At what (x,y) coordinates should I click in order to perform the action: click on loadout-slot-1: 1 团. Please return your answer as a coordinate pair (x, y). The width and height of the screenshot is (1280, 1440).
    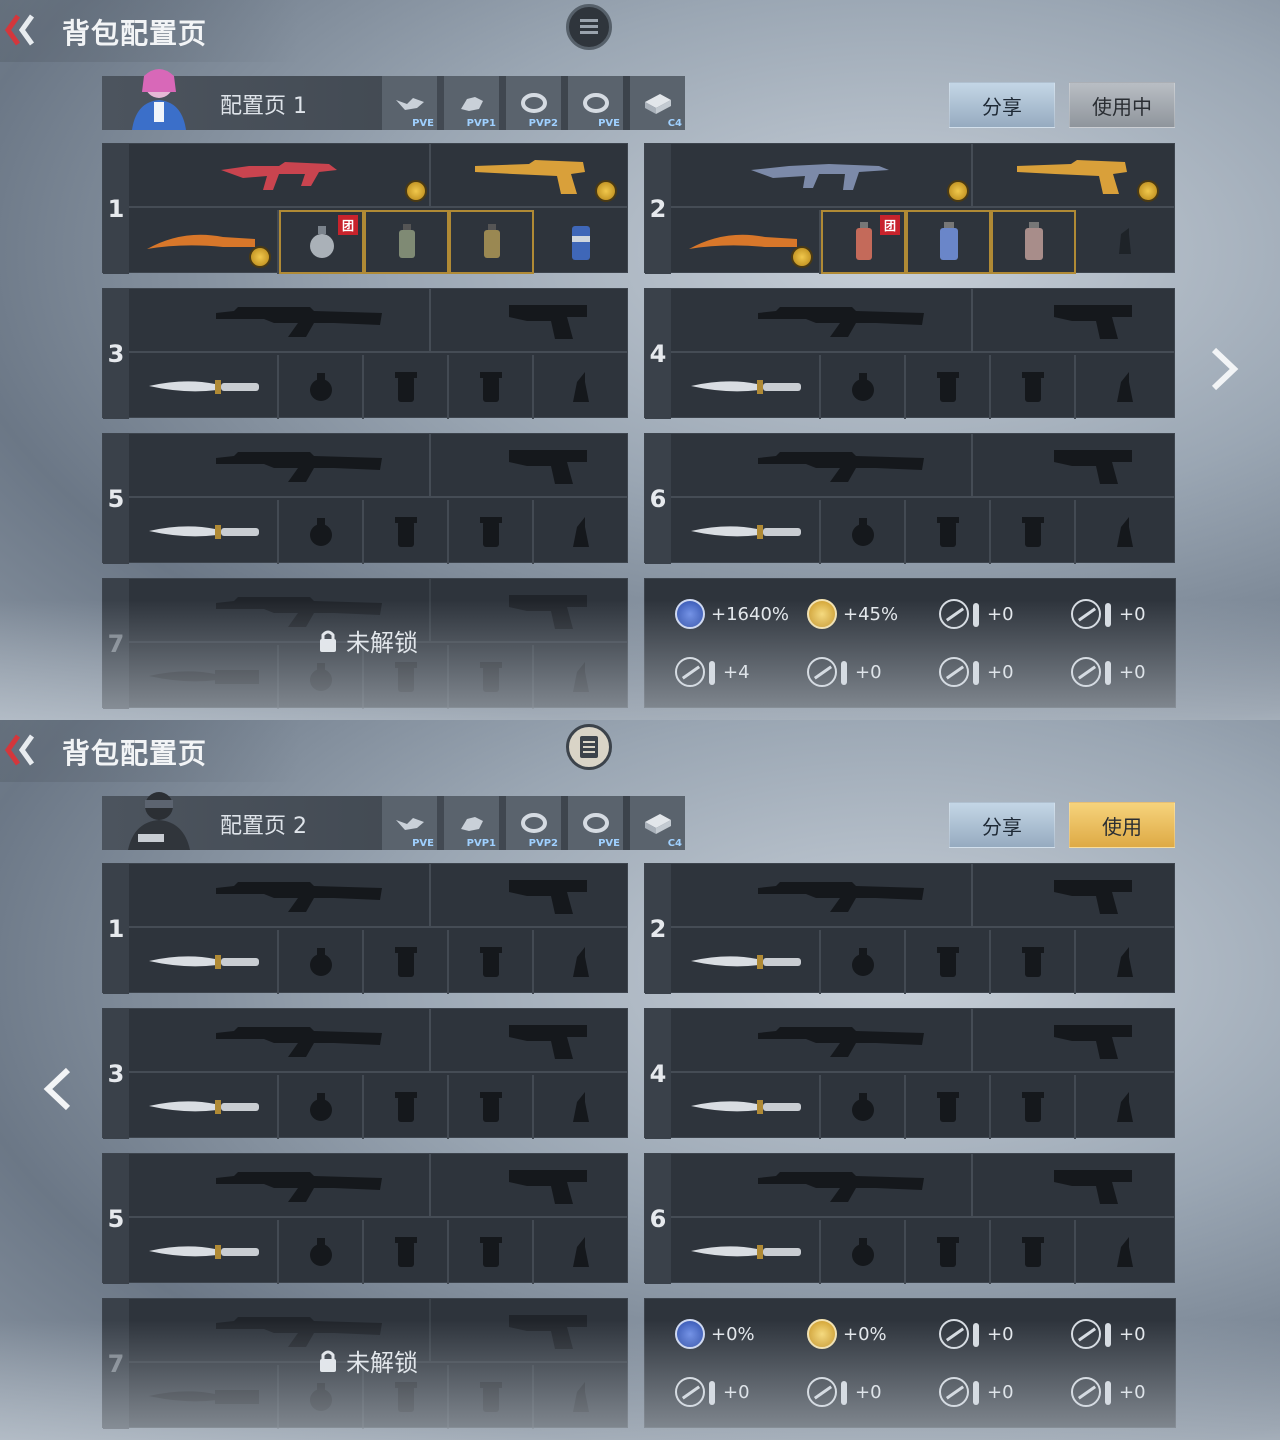
    Looking at the image, I should click on (365, 208).